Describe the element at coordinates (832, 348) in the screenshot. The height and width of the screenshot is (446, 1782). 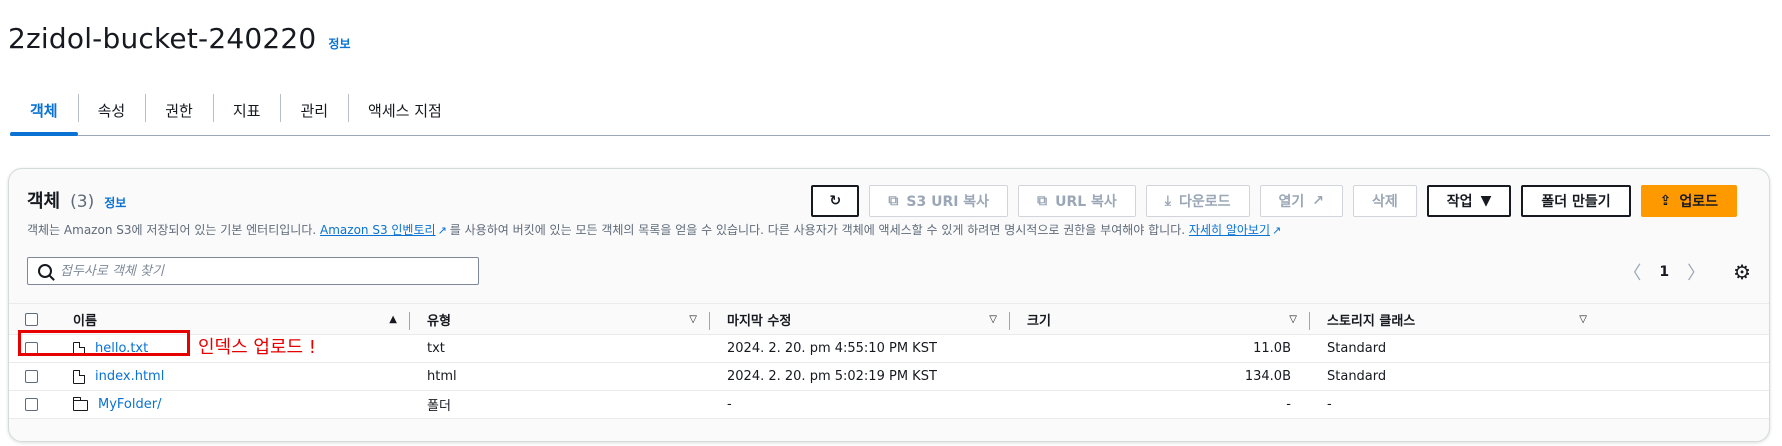
I see `modified-cell: 2024. 2. 20. pm 4:55:10 PM KST` at that location.